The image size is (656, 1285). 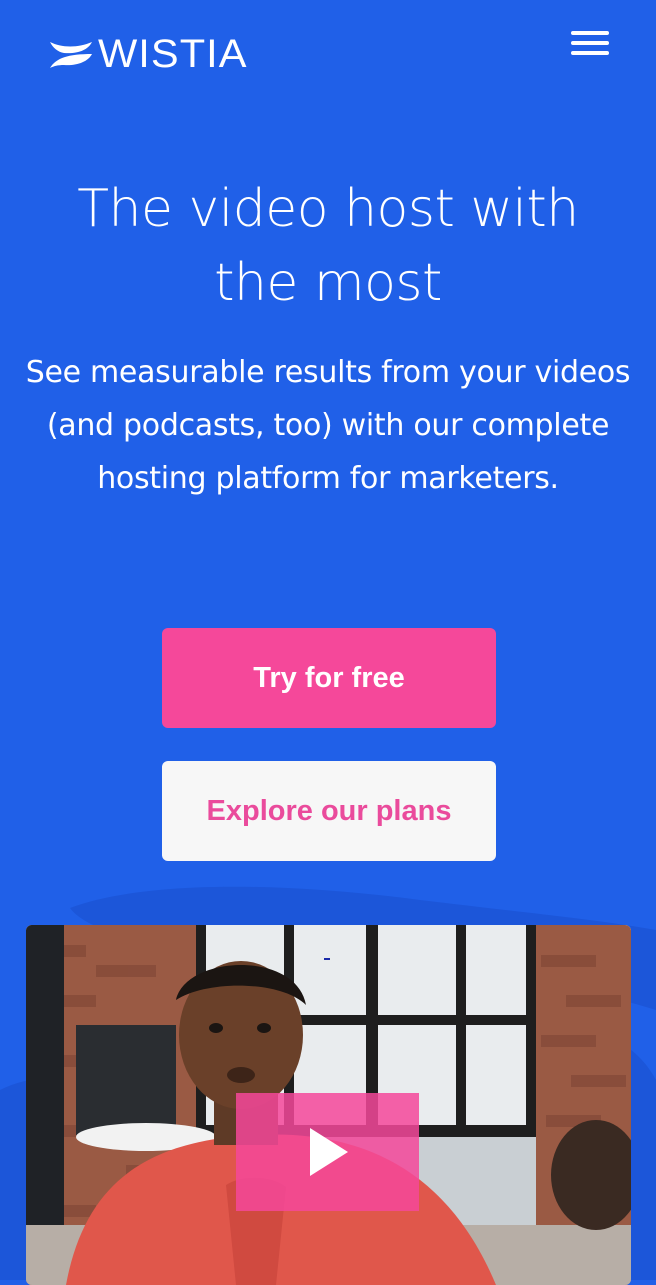 I want to click on wistia-logo-icon, so click(x=71, y=55).